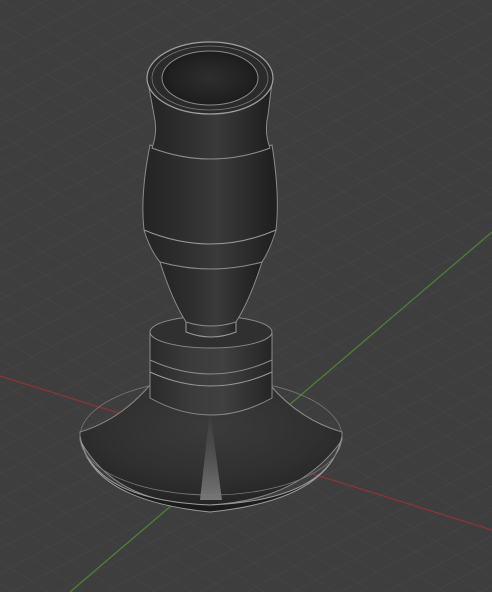 The width and height of the screenshot is (492, 592). What do you see at coordinates (210, 78) in the screenshot?
I see `cup-hole` at bounding box center [210, 78].